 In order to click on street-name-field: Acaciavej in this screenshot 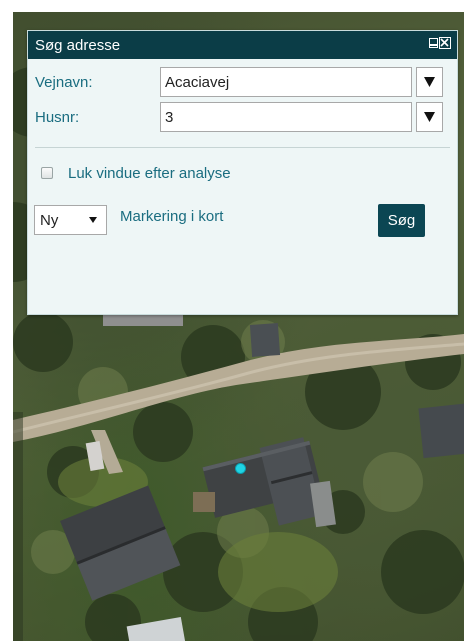, I will do `click(286, 82)`.